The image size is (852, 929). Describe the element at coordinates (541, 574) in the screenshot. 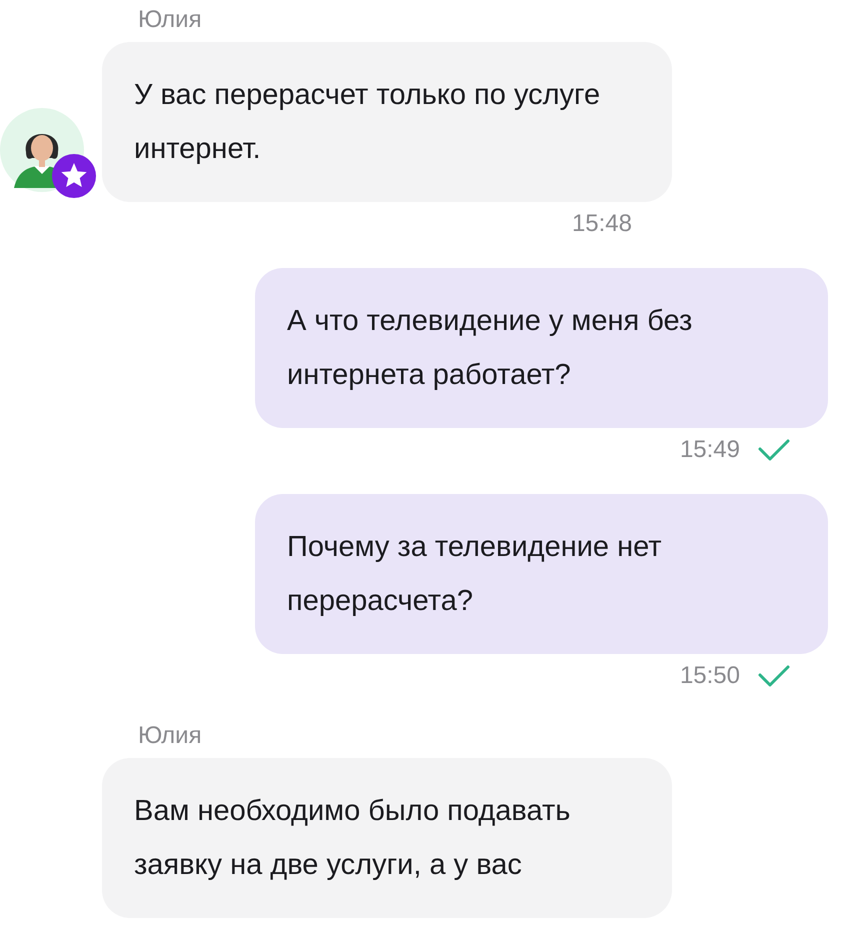

I see `message-bubble: Почему за телевидение нет перерасчета?` at that location.